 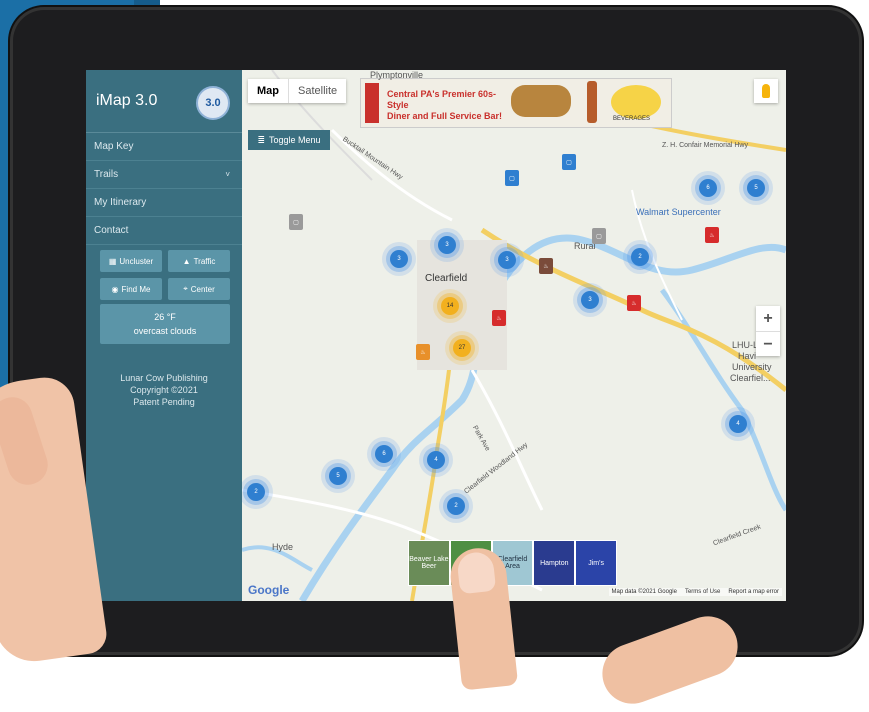 I want to click on ad-brand-text: BEVERAGES, so click(x=632, y=119).